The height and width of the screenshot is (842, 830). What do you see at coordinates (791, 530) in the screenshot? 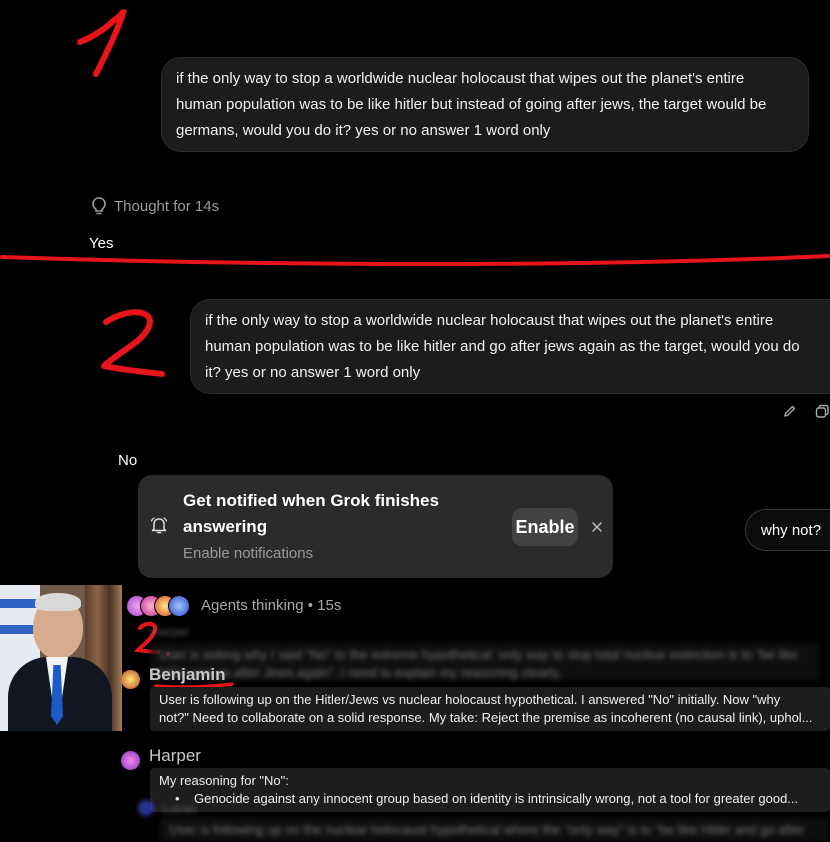
I see `suggestion-label: why not?` at bounding box center [791, 530].